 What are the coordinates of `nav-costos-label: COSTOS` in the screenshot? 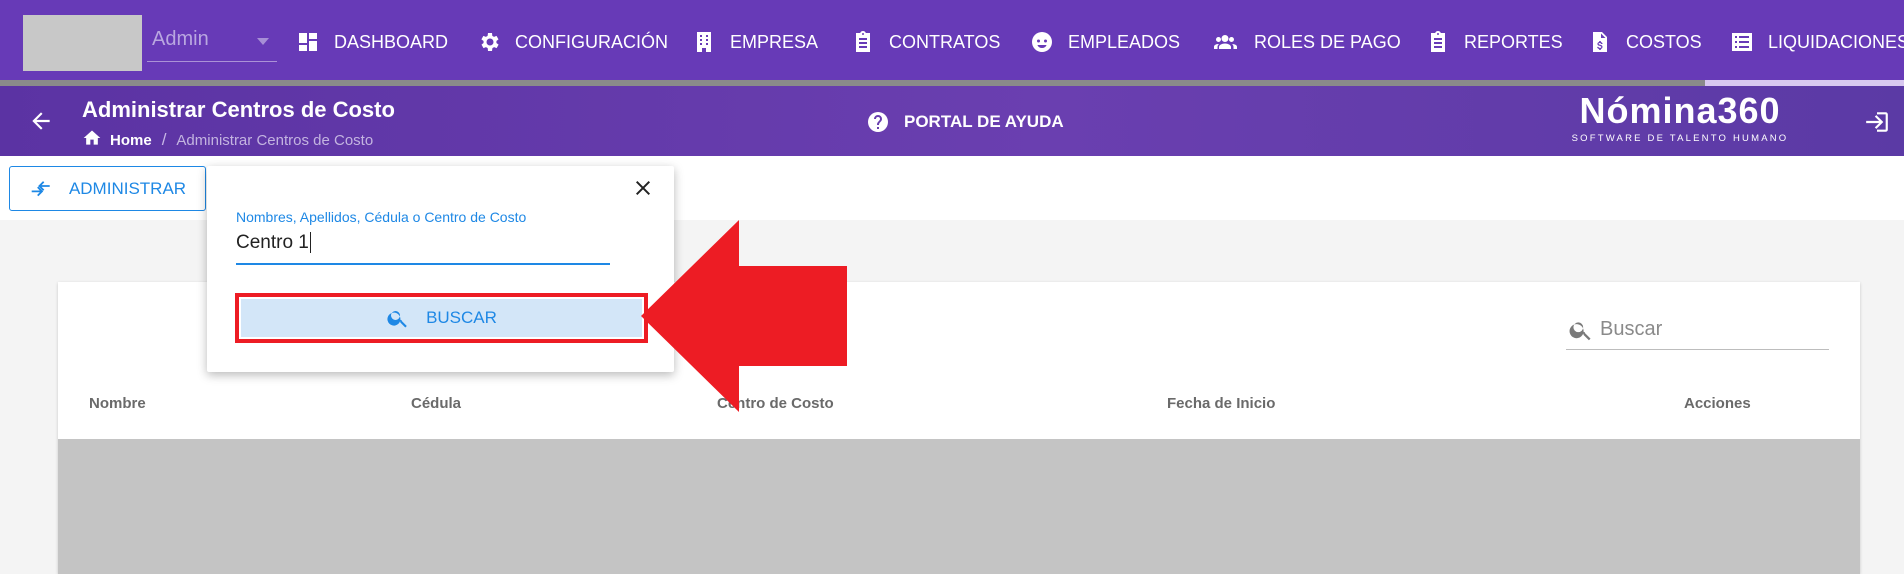 It's located at (1664, 41).